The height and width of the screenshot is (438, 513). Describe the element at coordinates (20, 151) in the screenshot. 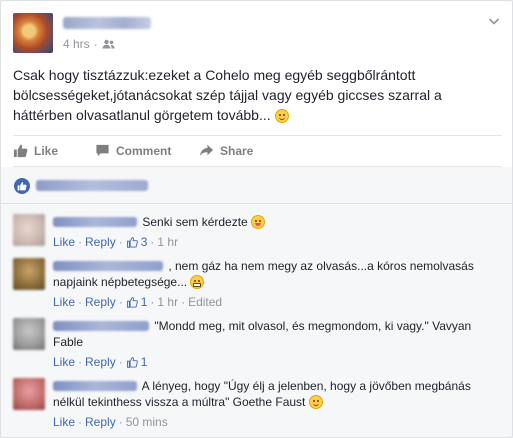

I see `thumbs-up-icon` at that location.